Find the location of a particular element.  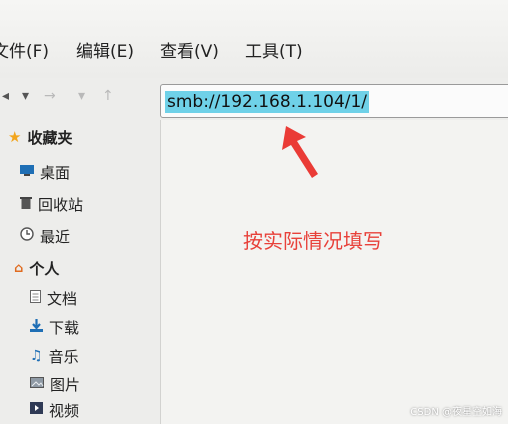

picture-icon is located at coordinates (37, 384).